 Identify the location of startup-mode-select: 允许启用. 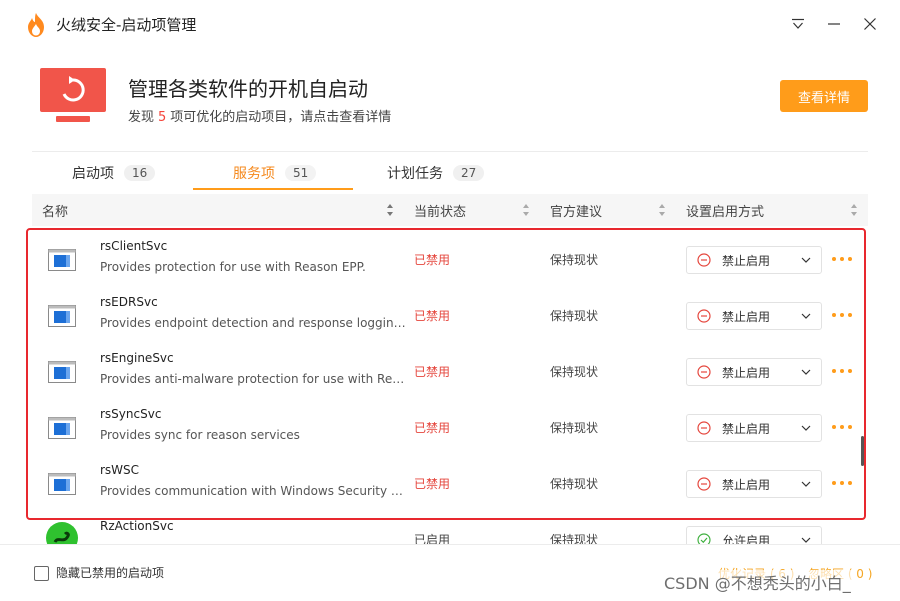
(754, 535).